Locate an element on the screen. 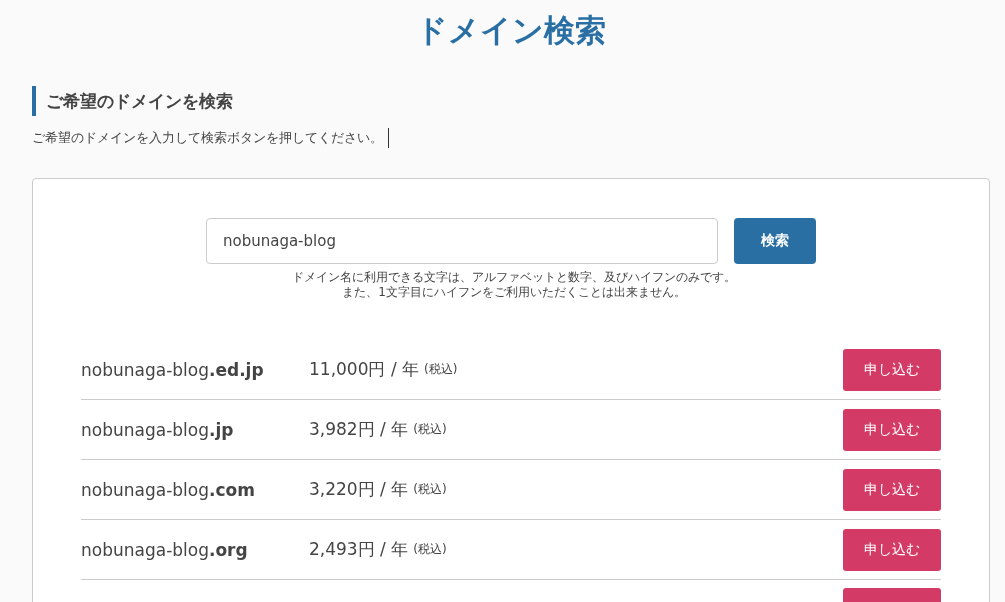 This screenshot has height=602, width=1005. hint-text: ドメイン名に利用できる文字は、アルファベットと数字、及びハイフンのみです。 is located at coordinates (514, 277).